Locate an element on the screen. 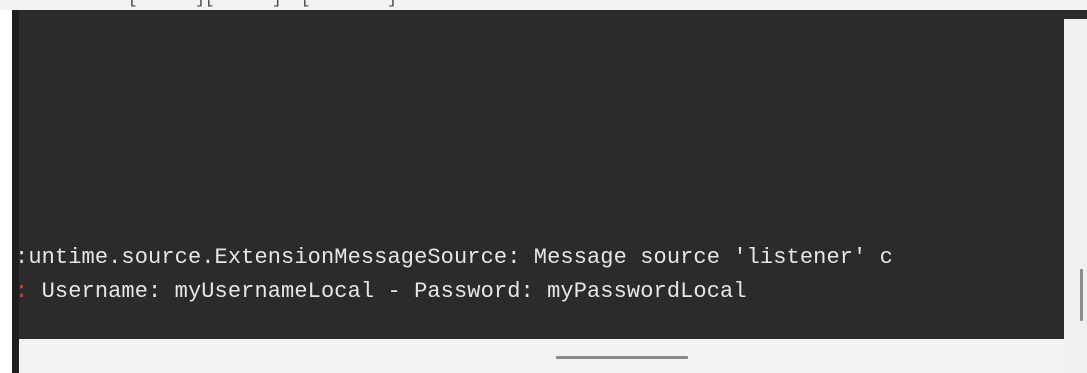 This screenshot has width=1087, height=373. top-cutoff-text: [ ][ ] [ ] is located at coordinates (262, 4).